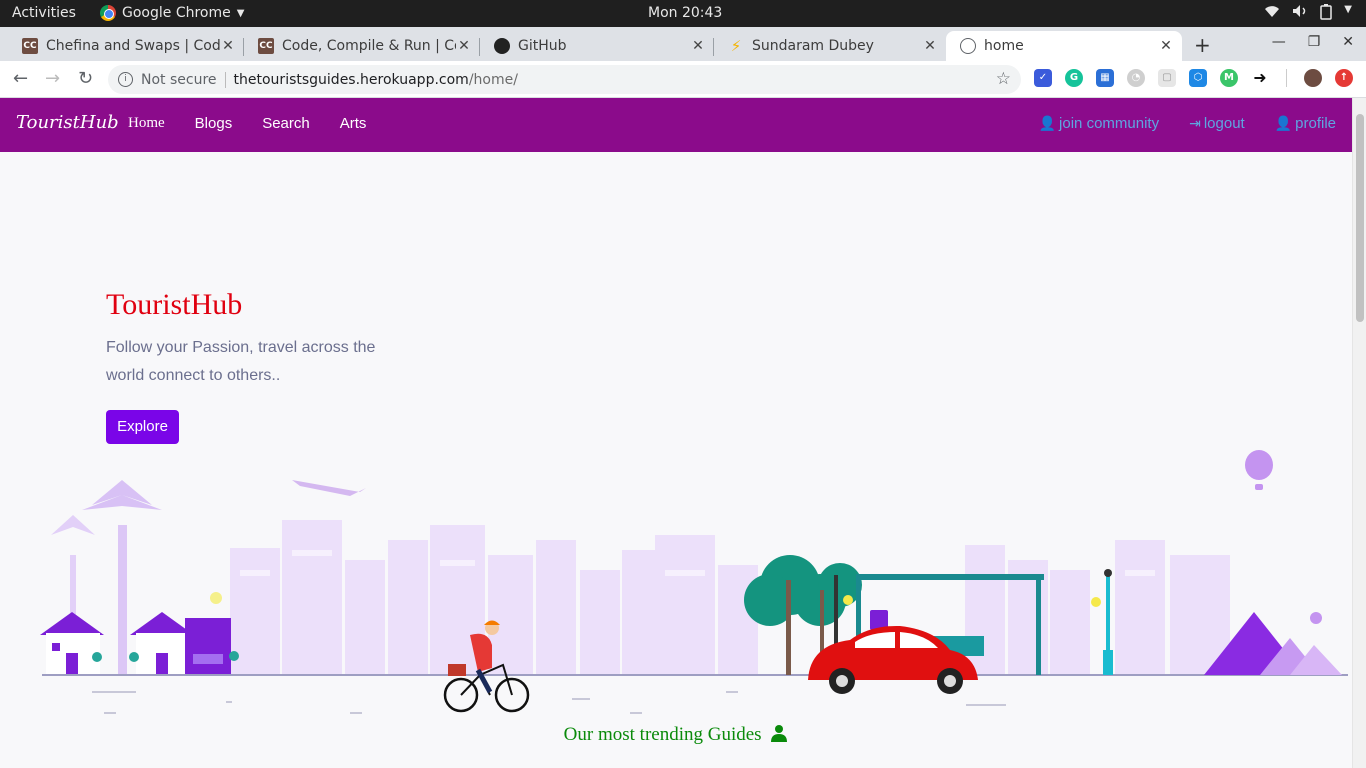  I want to click on tab-title: home, so click(1004, 46).